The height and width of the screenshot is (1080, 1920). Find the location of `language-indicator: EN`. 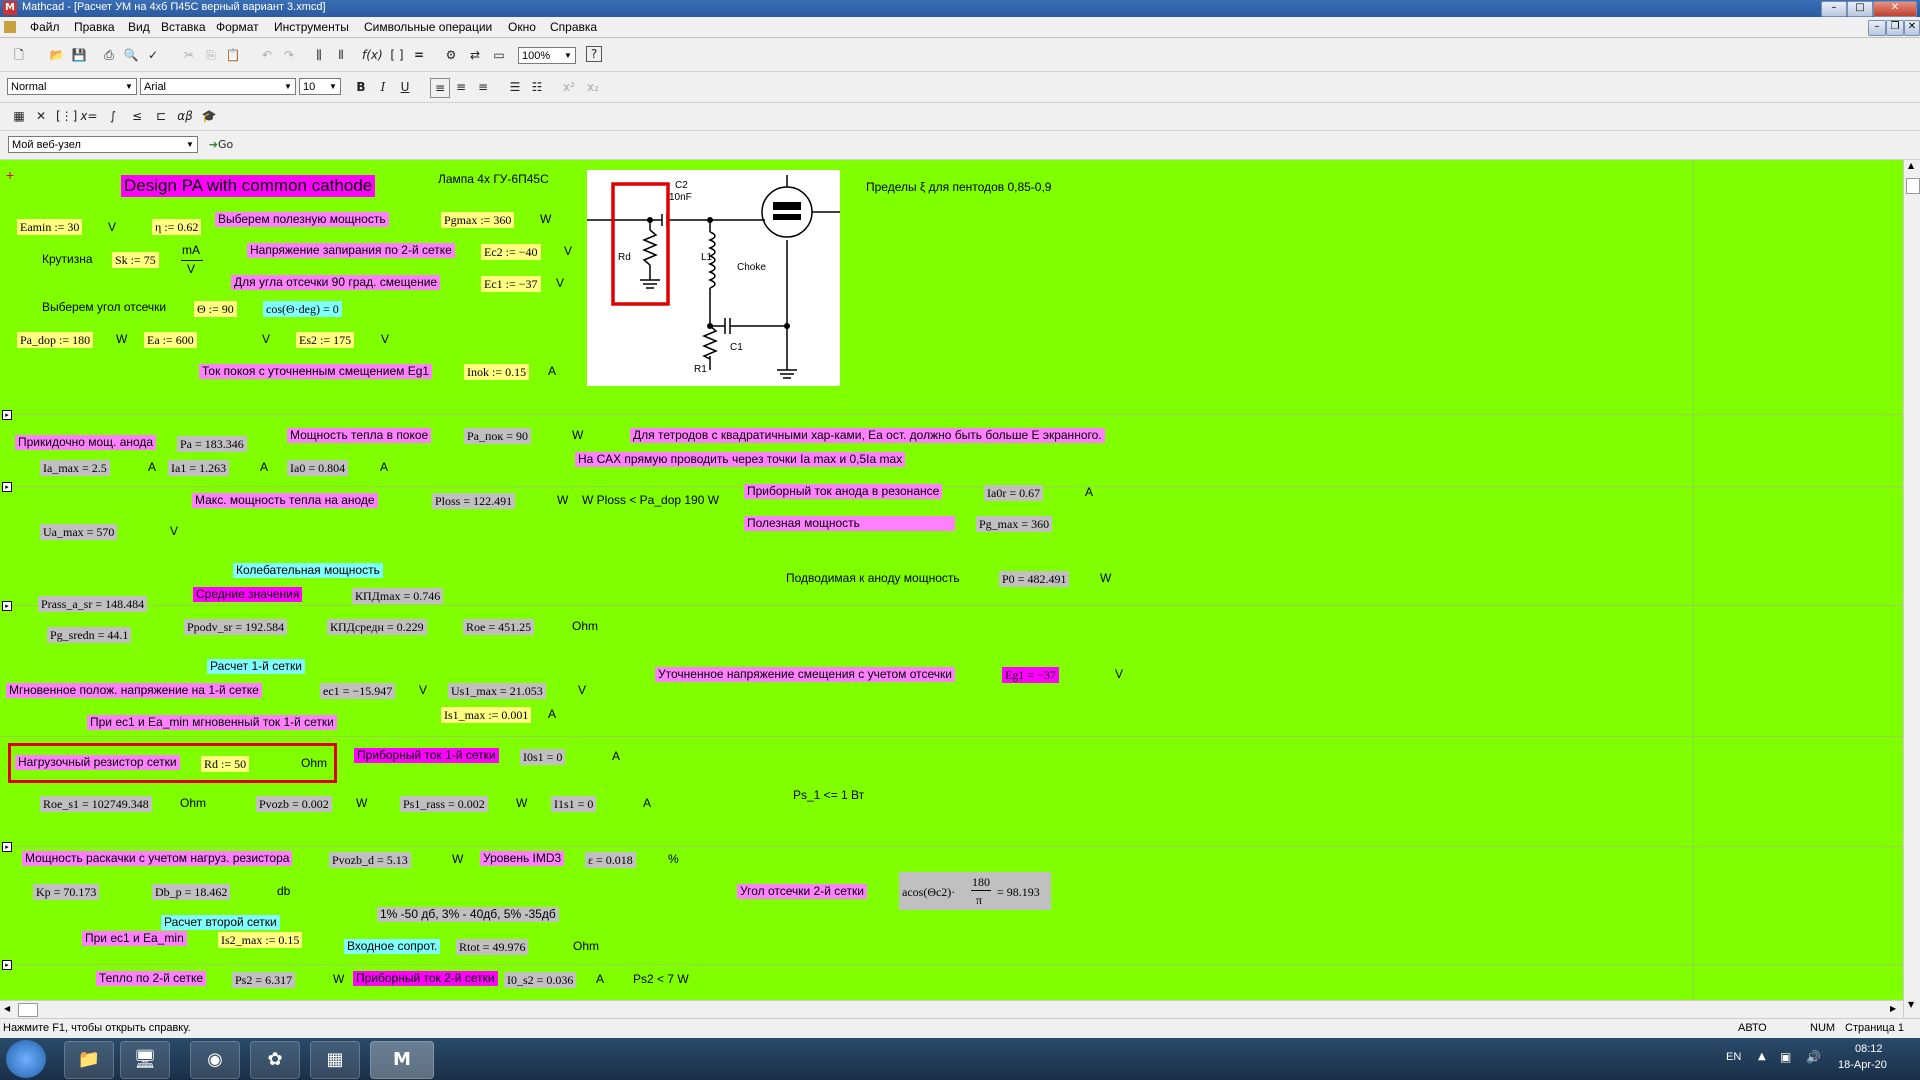

language-indicator: EN is located at coordinates (1733, 1057).